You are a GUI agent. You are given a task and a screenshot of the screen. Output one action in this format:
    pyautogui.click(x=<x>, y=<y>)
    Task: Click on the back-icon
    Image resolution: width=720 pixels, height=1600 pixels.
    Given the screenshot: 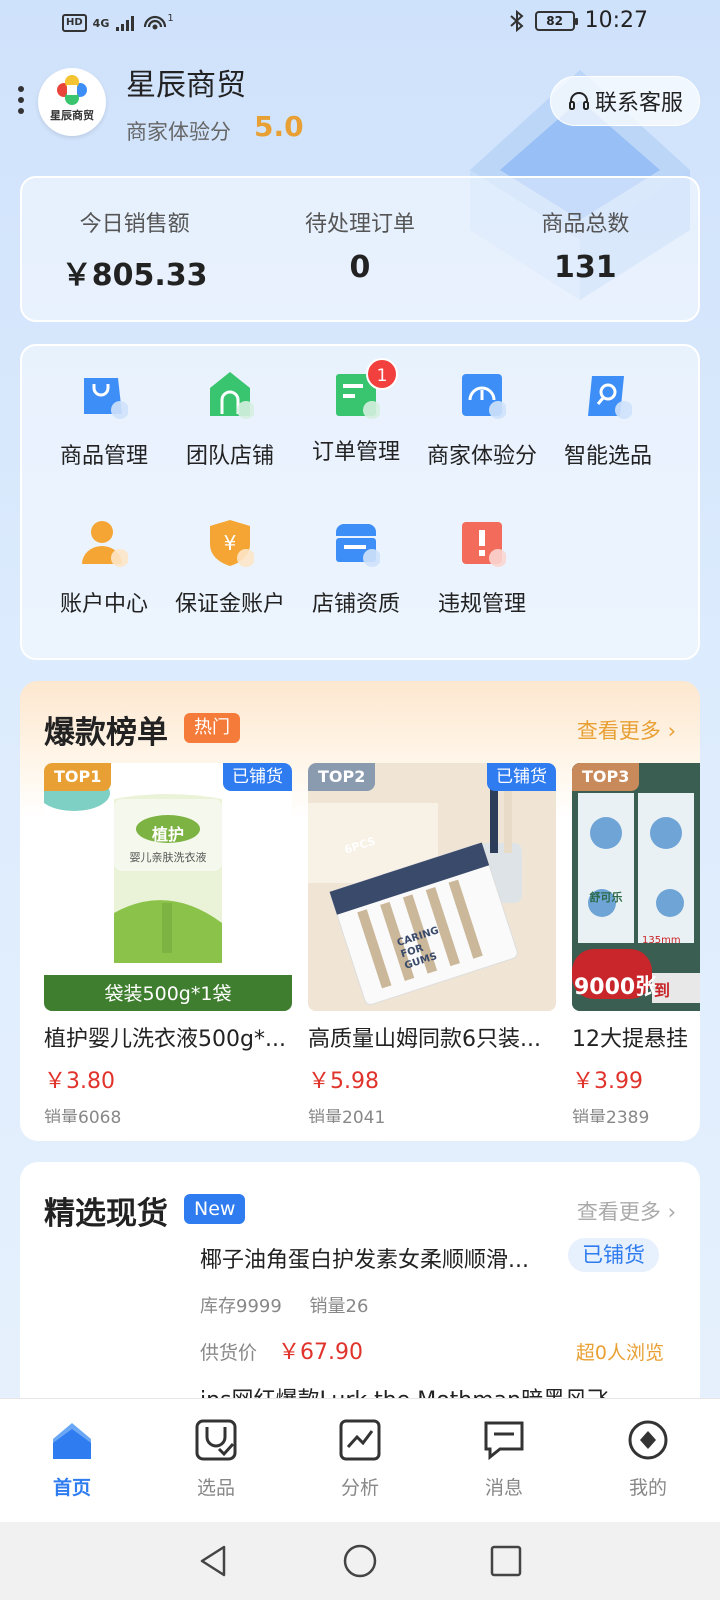 What is the action you would take?
    pyautogui.click(x=214, y=1561)
    